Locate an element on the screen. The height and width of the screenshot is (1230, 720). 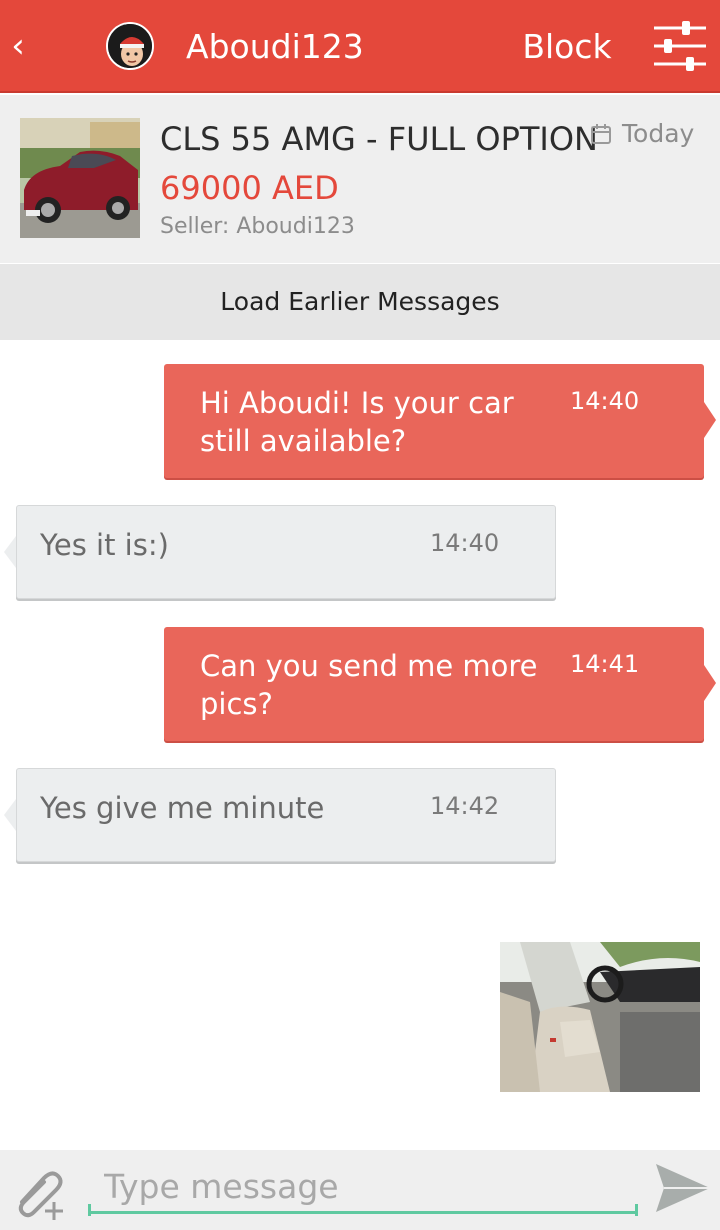
message-incoming: Yes give me minute 14:42 is located at coordinates (280, 815).